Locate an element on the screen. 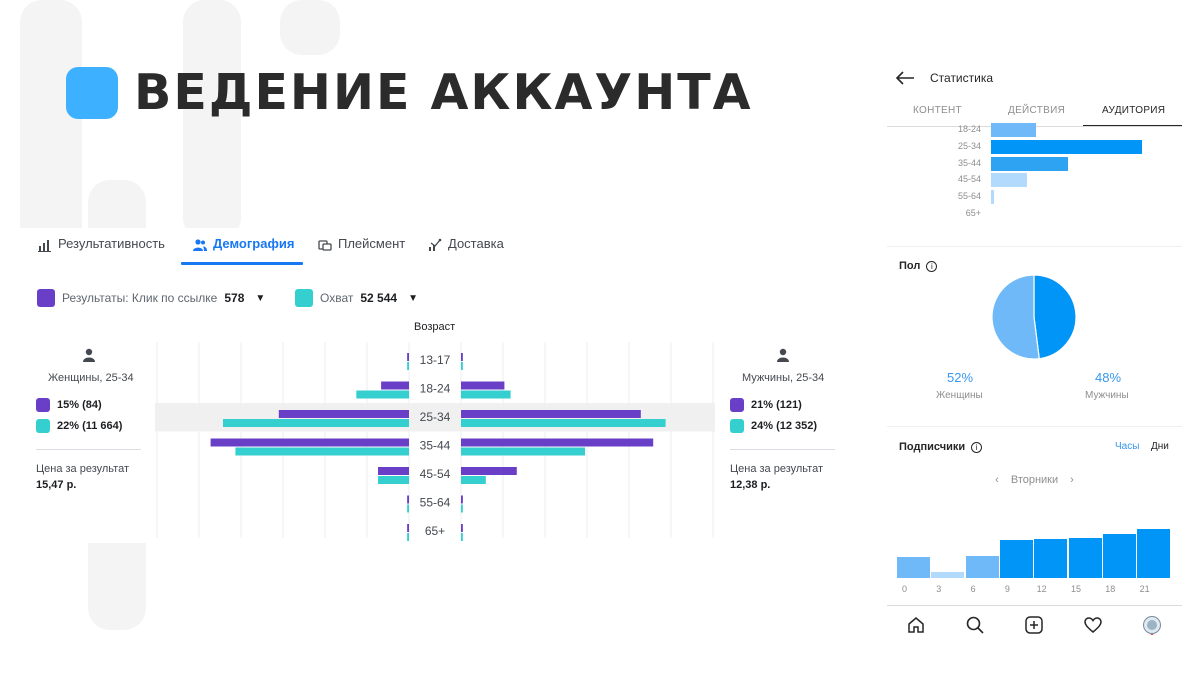 Image resolution: width=1200 pixels, height=675 pixels. men-reach-value: 24% (12 352) is located at coordinates (784, 426).